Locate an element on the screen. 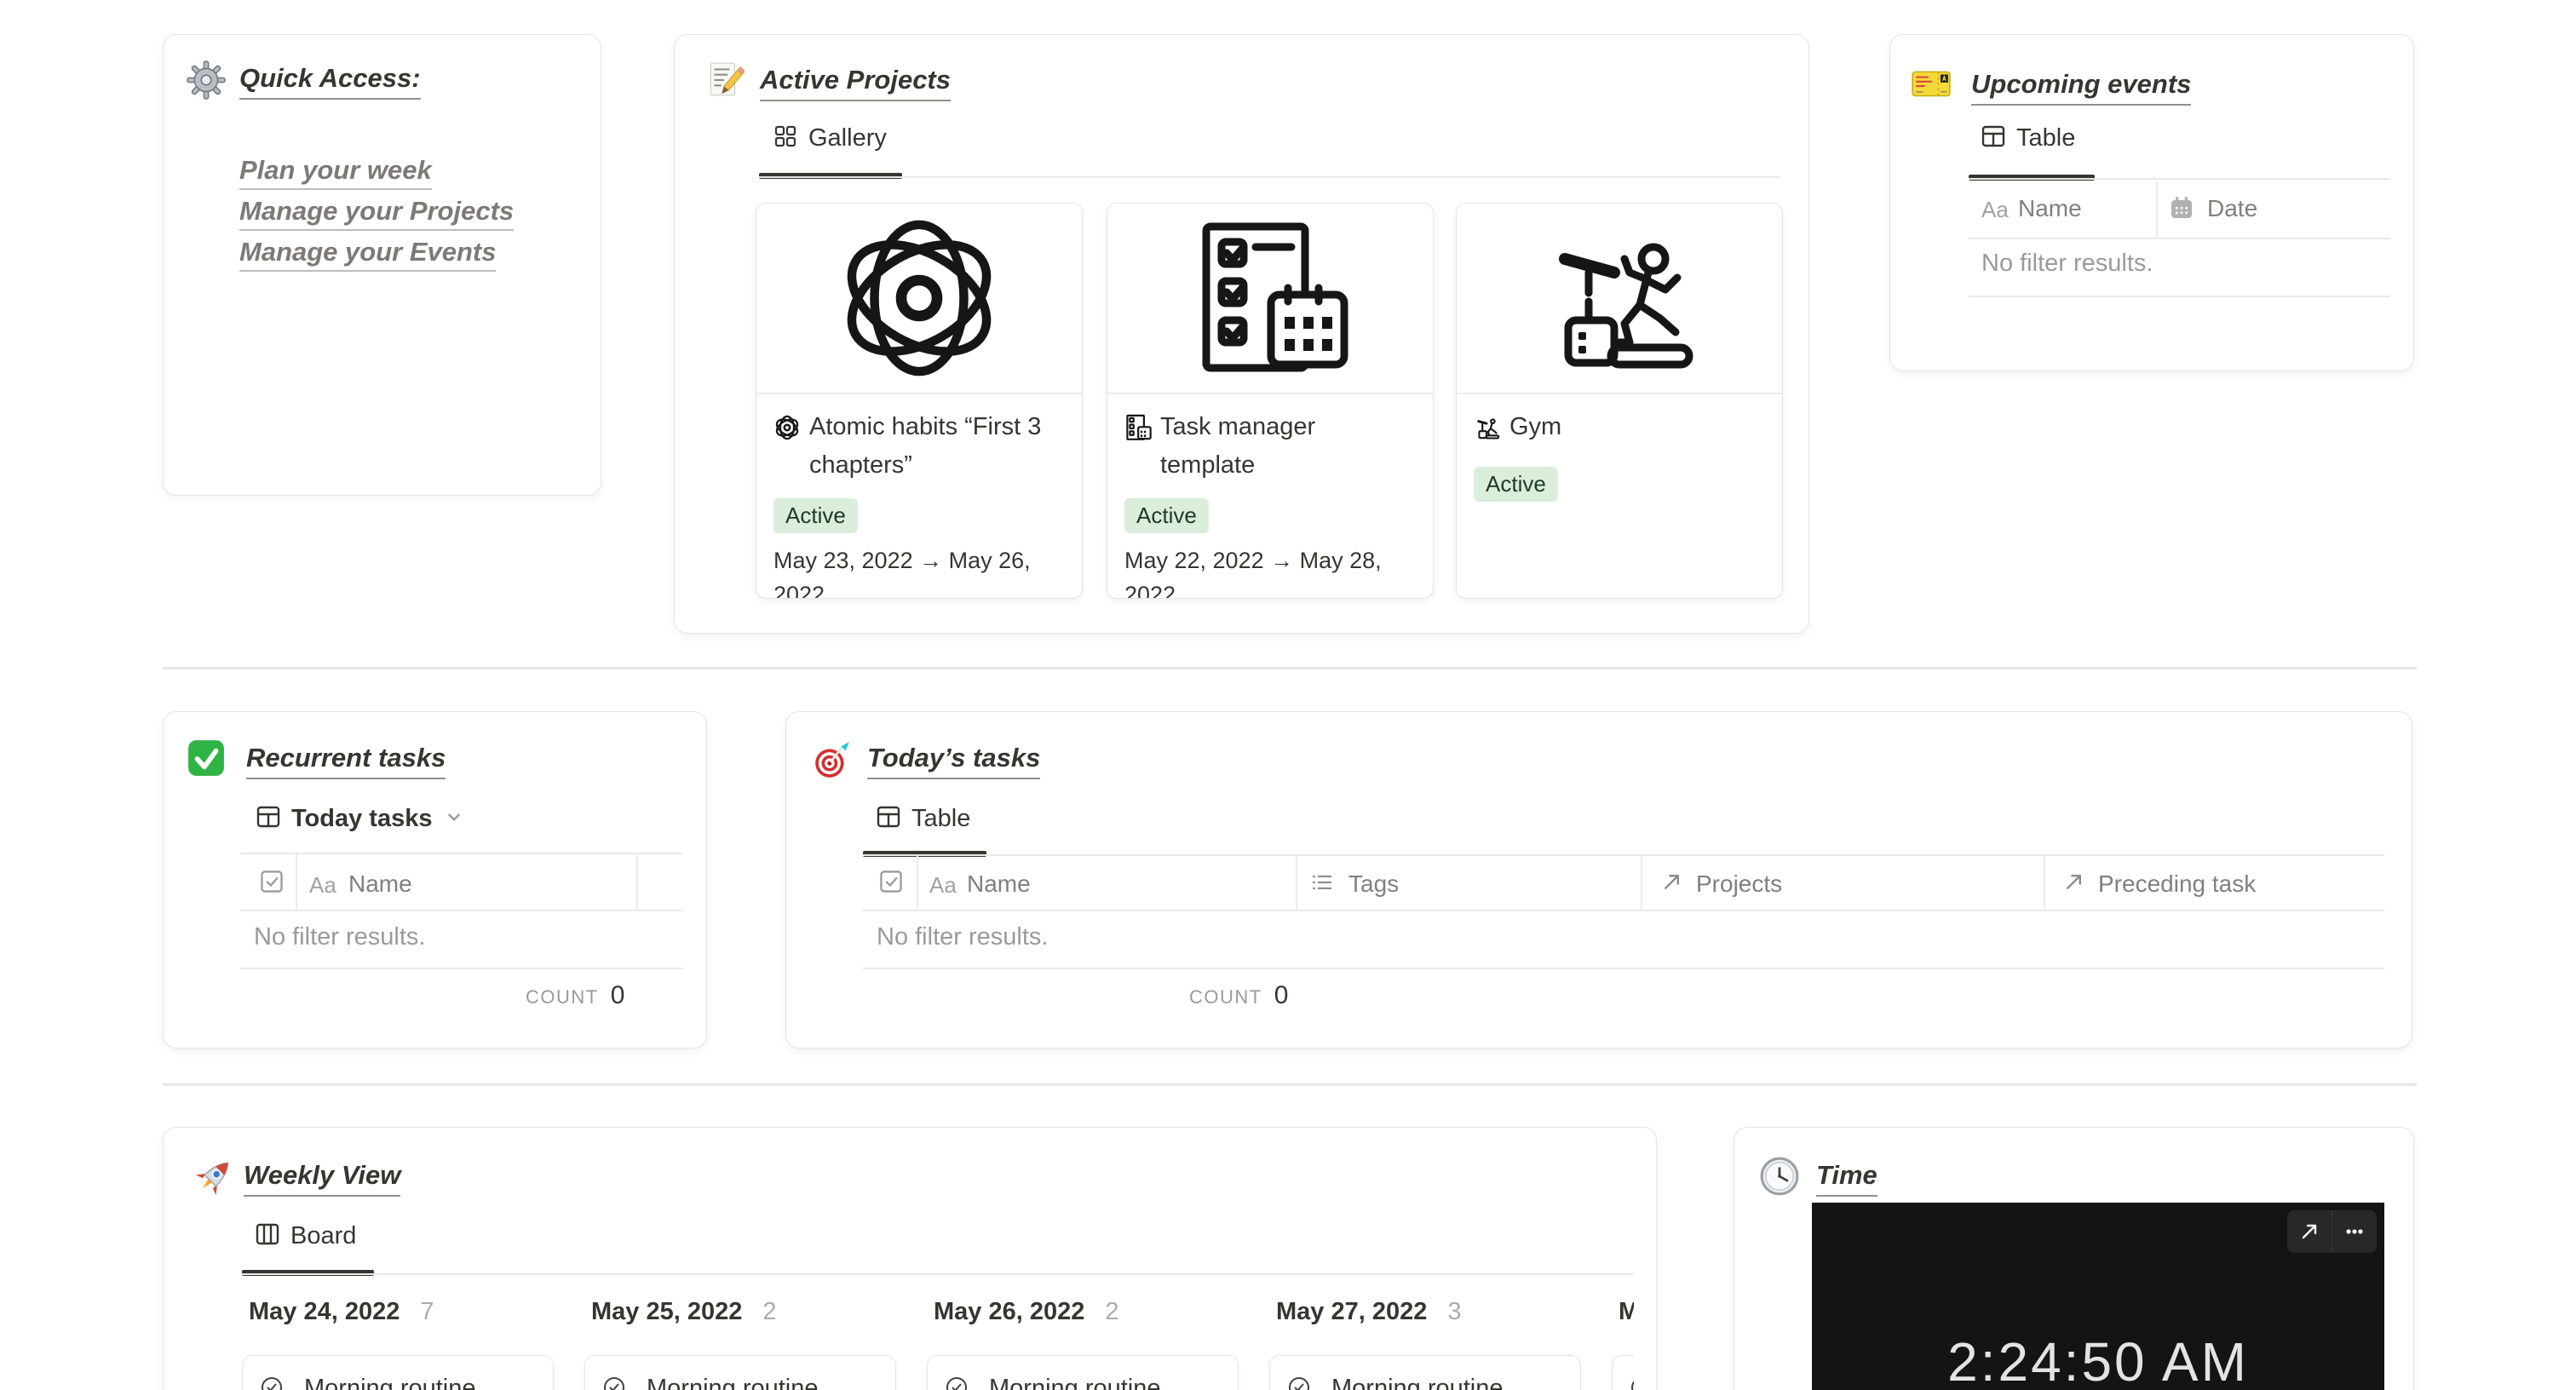 Image resolution: width=2576 pixels, height=1390 pixels. task-list-icon is located at coordinates (1275, 297).